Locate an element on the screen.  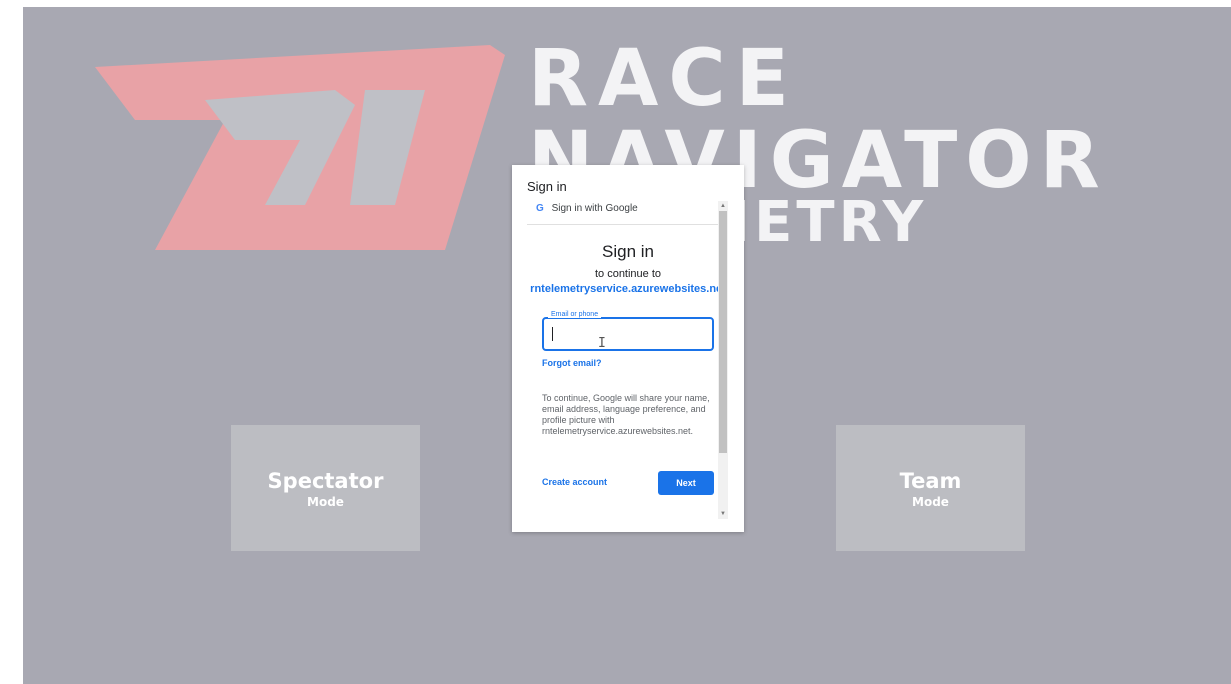
text-caret is located at coordinates (552, 334).